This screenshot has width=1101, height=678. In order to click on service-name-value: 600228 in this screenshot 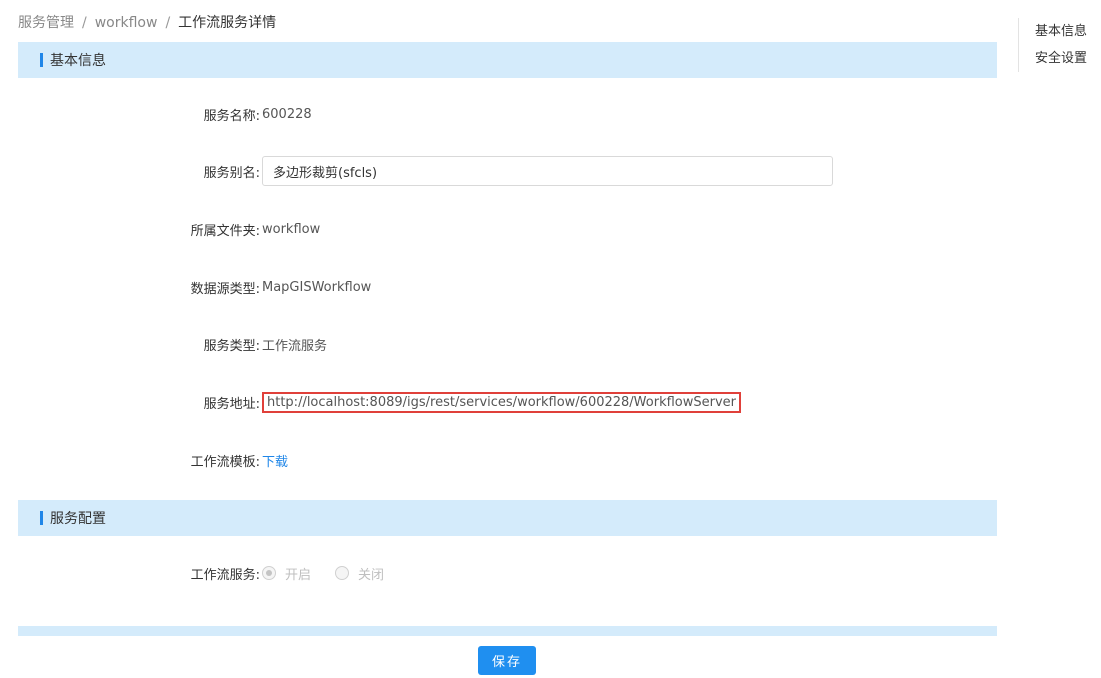, I will do `click(287, 114)`.